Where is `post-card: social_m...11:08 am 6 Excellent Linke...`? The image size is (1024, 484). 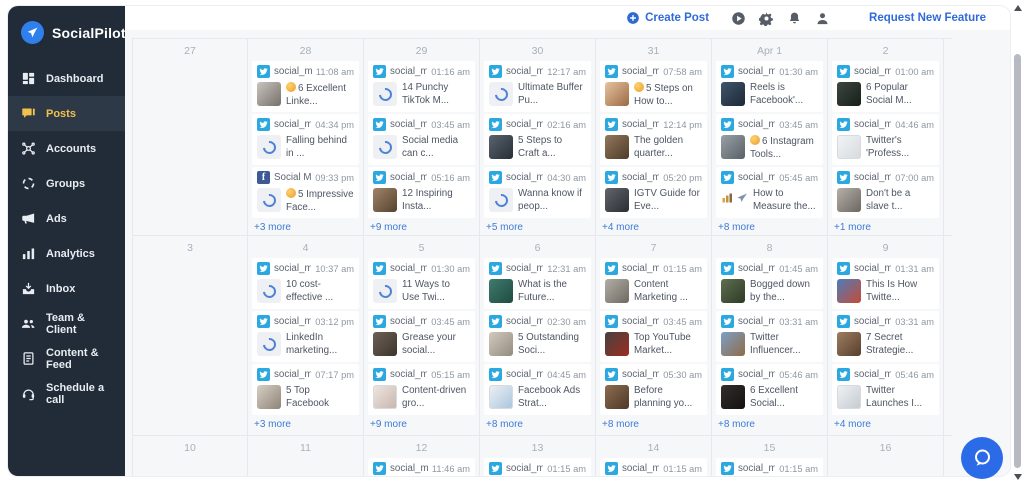
post-card: social_m...11:08 am 6 Excellent Linke... is located at coordinates (305, 86).